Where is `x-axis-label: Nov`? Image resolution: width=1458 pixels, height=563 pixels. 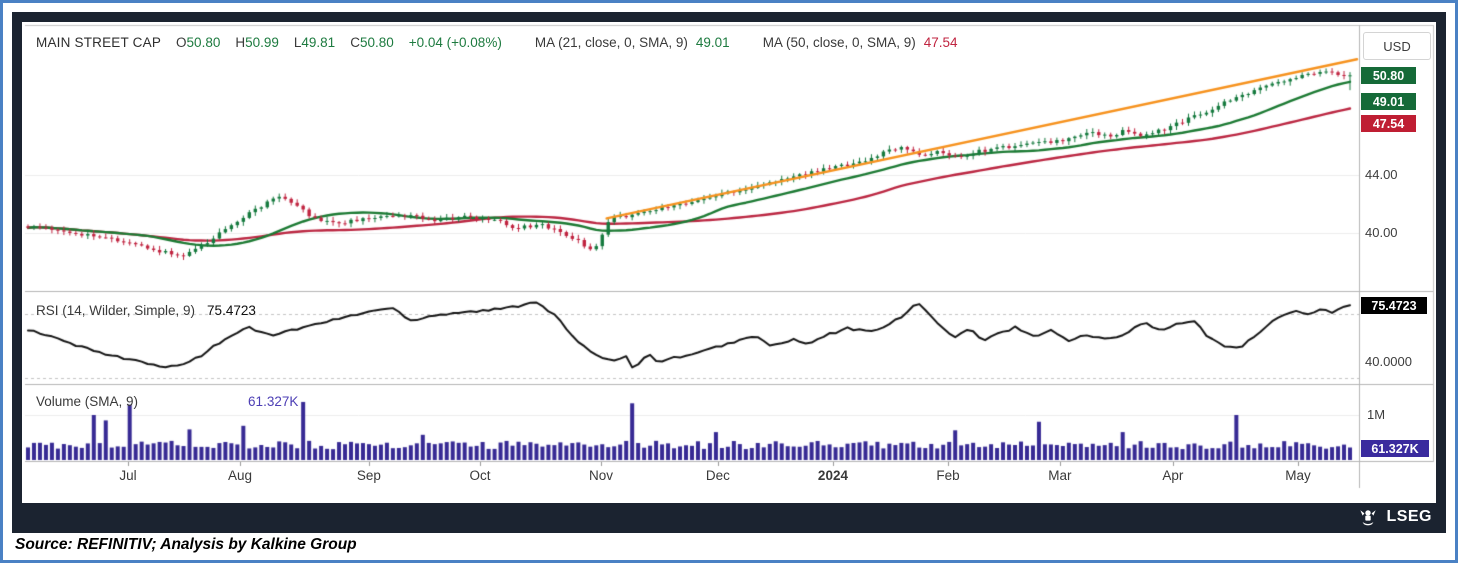 x-axis-label: Nov is located at coordinates (600, 475).